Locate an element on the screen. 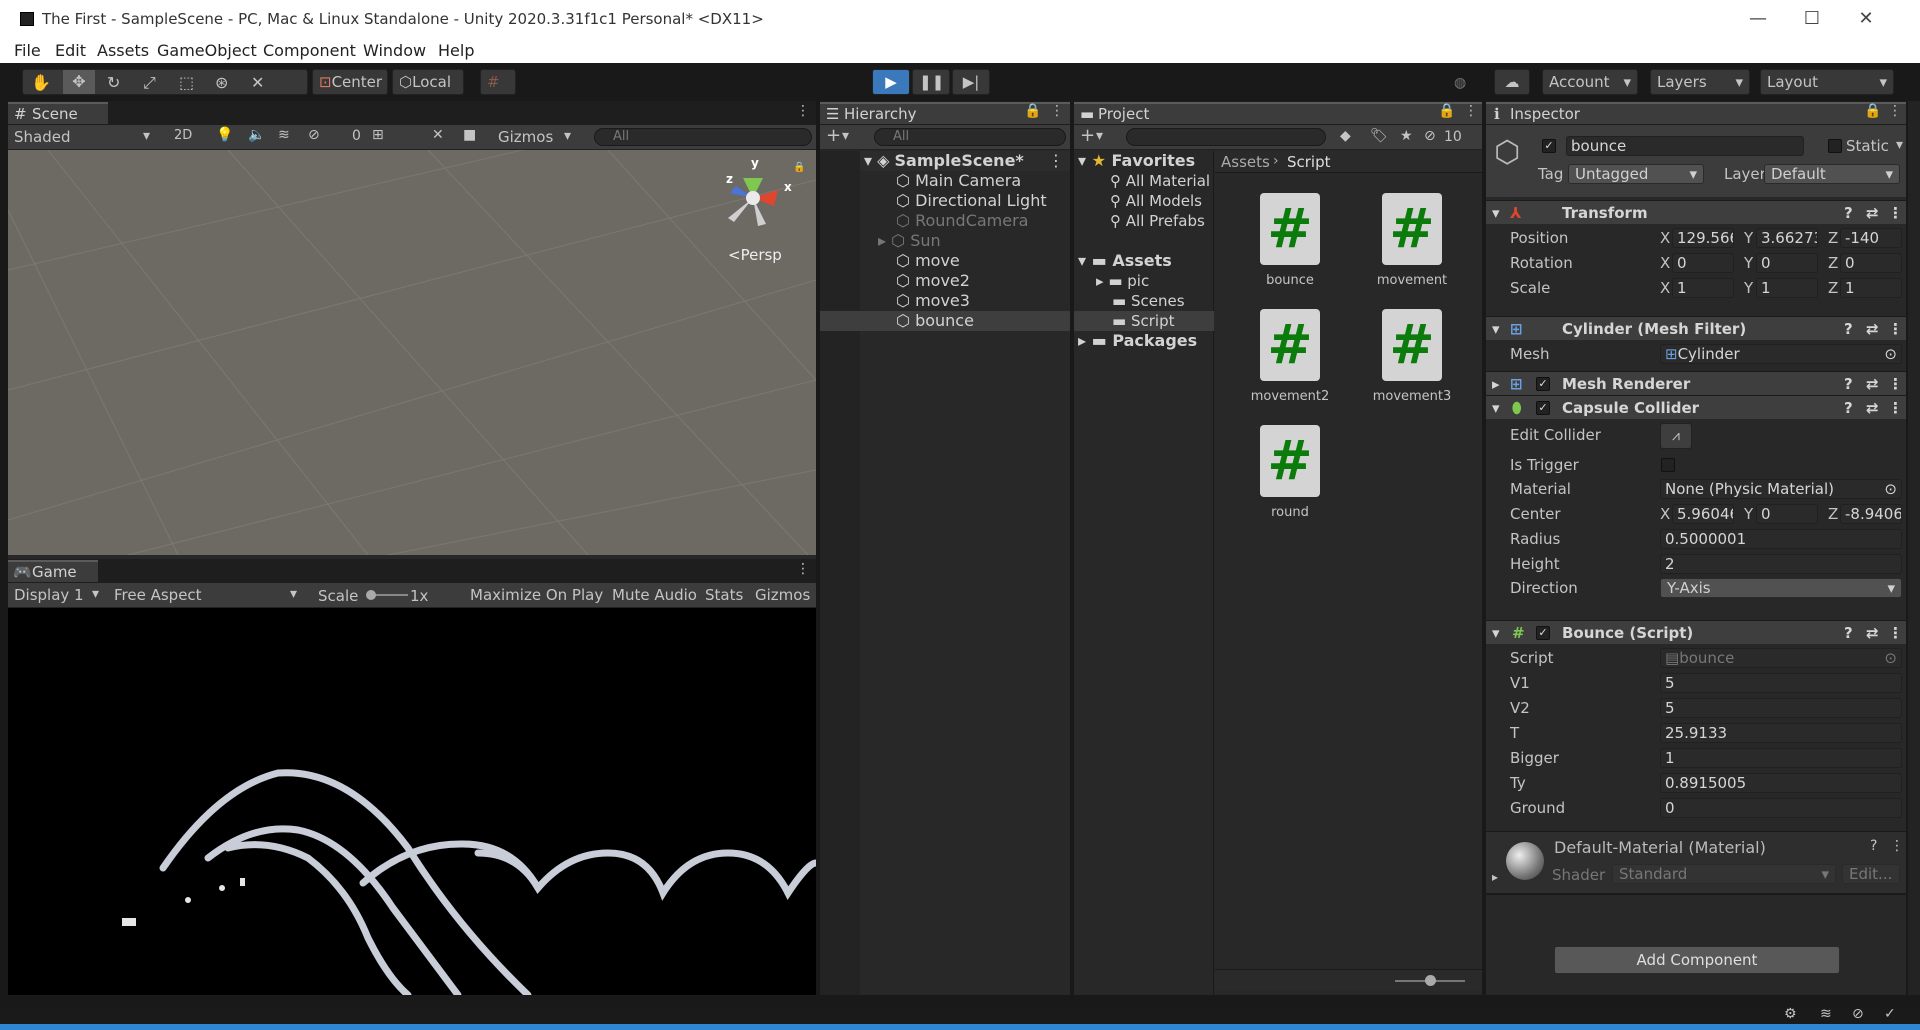 This screenshot has height=1030, width=1920. pause-icon: ❚❚ is located at coordinates (931, 82).